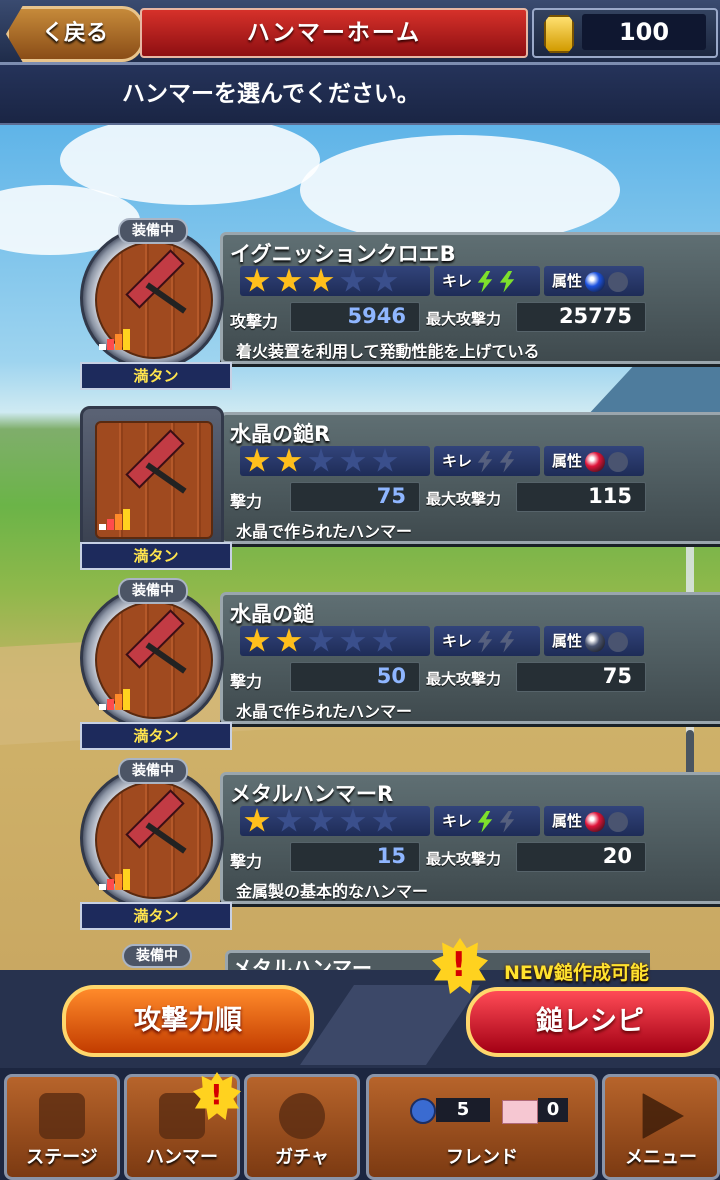  I want to click on gacha-ball-icon, so click(302, 1116).